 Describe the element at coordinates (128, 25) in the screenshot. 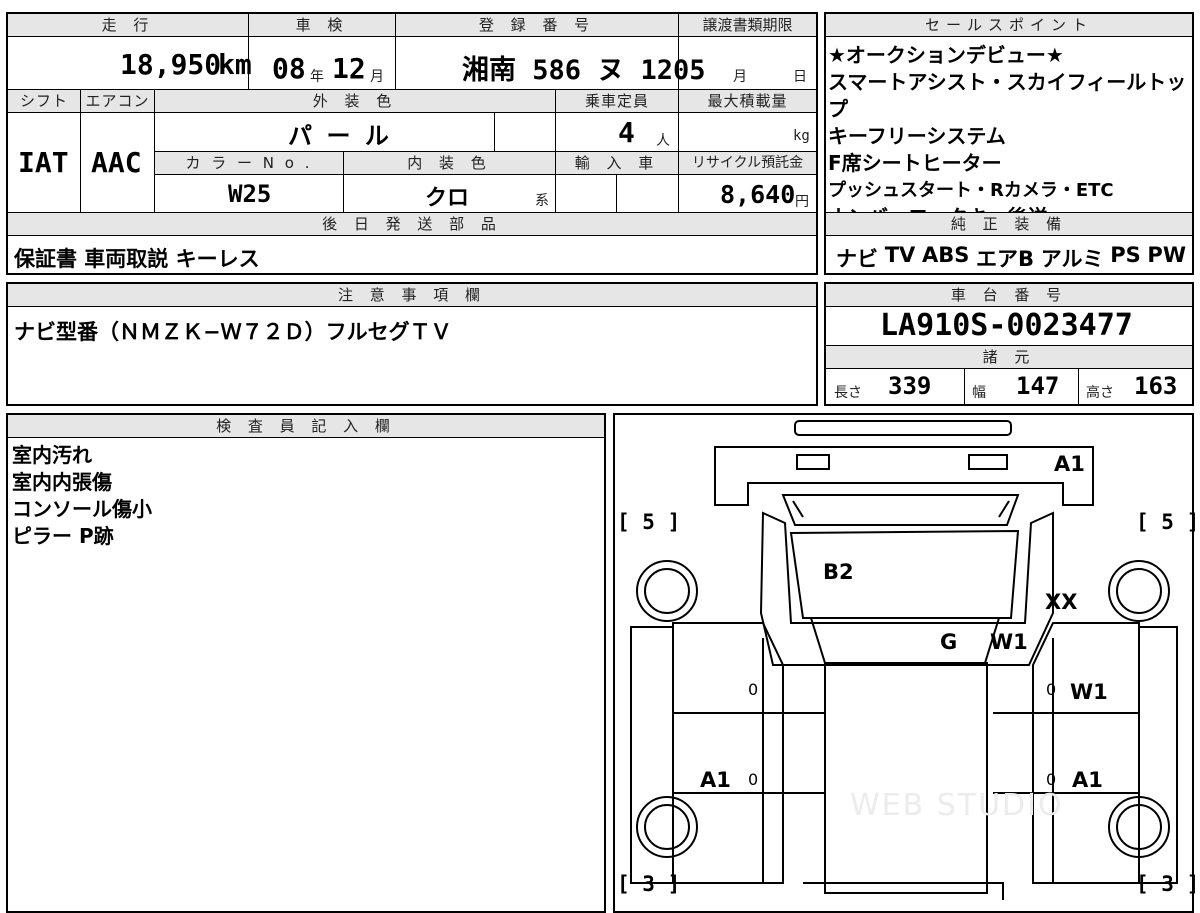

I see `mileage-header: 走 行` at that location.